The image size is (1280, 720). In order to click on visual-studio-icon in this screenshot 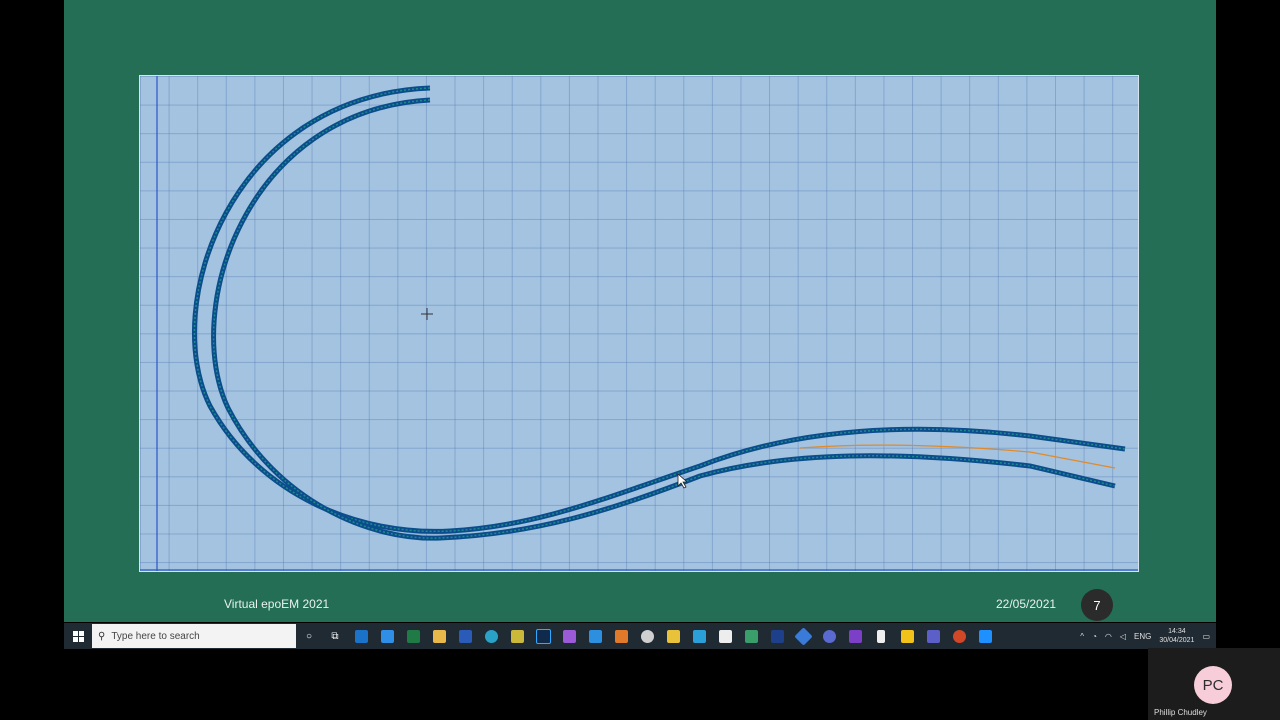, I will do `click(855, 636)`.